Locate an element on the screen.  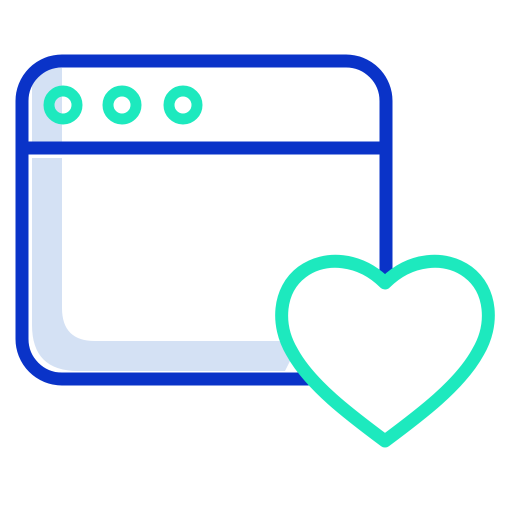
window-dot-2-icon is located at coordinates (122, 105).